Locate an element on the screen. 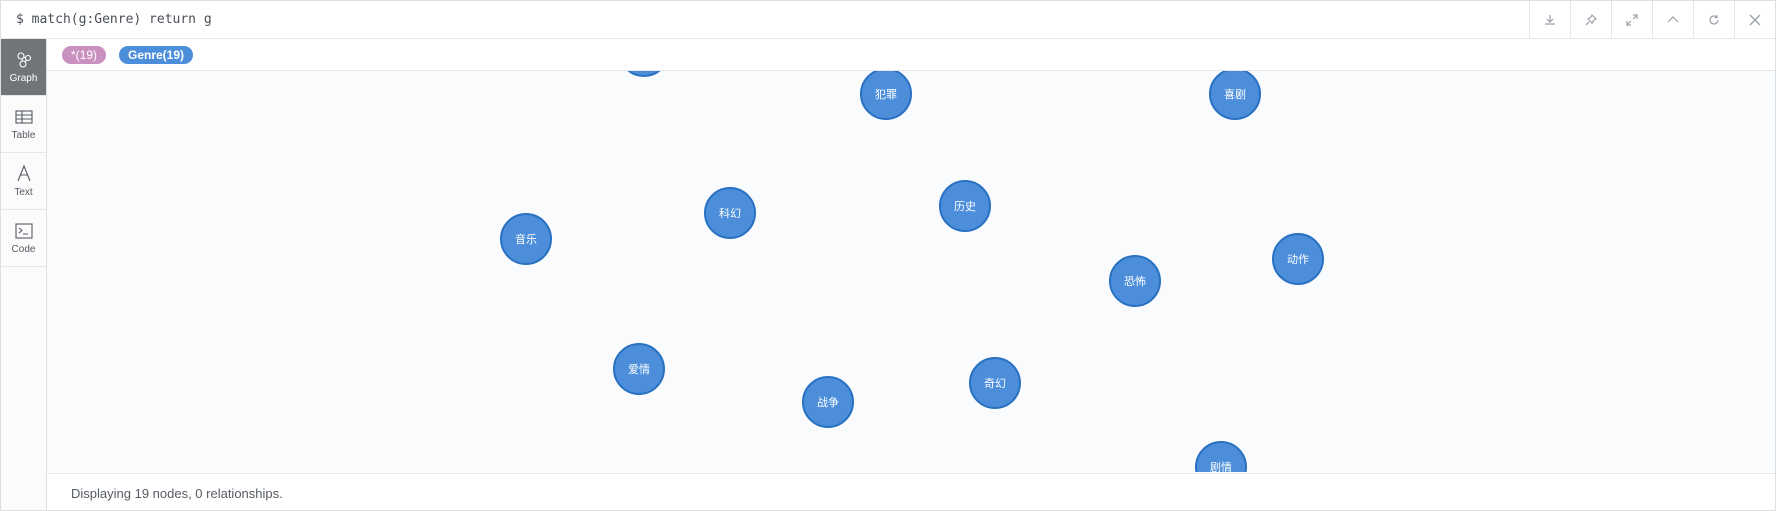 Image resolution: width=1776 pixels, height=511 pixels. rerun-icon is located at coordinates (1714, 19).